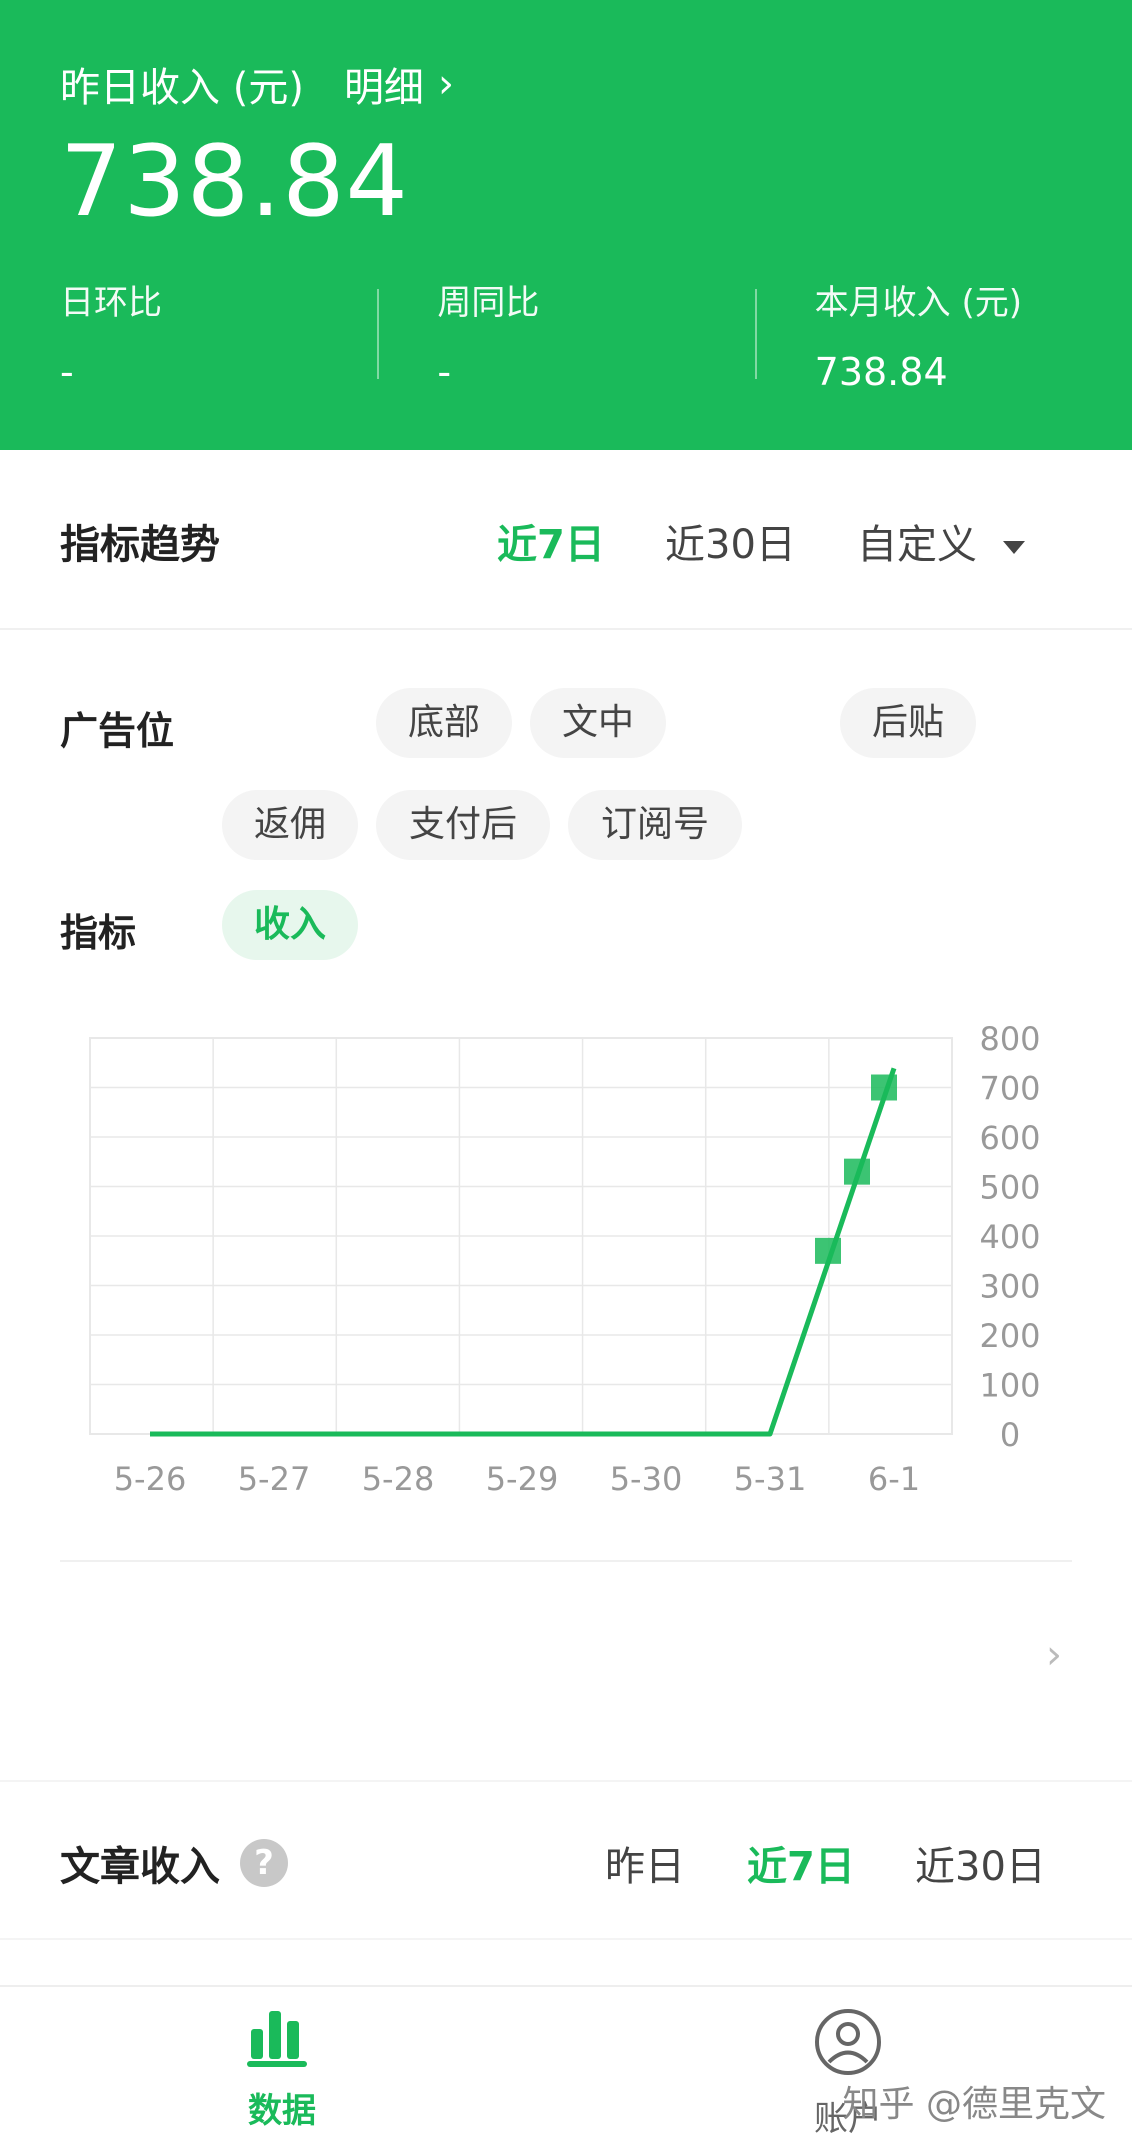  I want to click on y-tick-label: 500, so click(1009, 1188).